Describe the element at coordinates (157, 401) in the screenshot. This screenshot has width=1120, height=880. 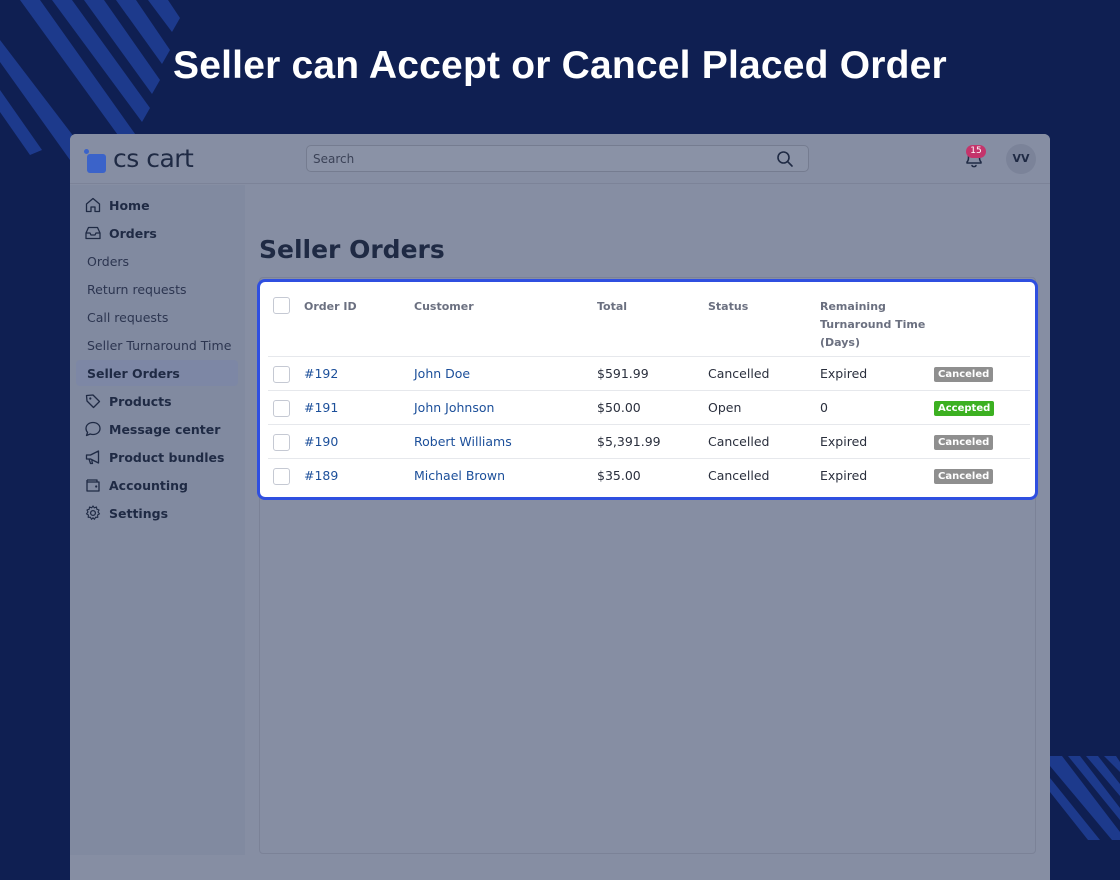
I see `sidebar-item-products: Products` at that location.